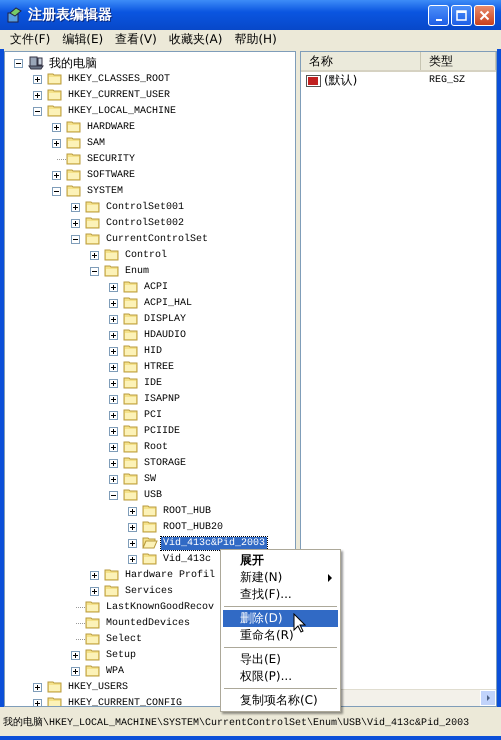  What do you see at coordinates (153, 351) in the screenshot?
I see `tree-item: HID` at bounding box center [153, 351].